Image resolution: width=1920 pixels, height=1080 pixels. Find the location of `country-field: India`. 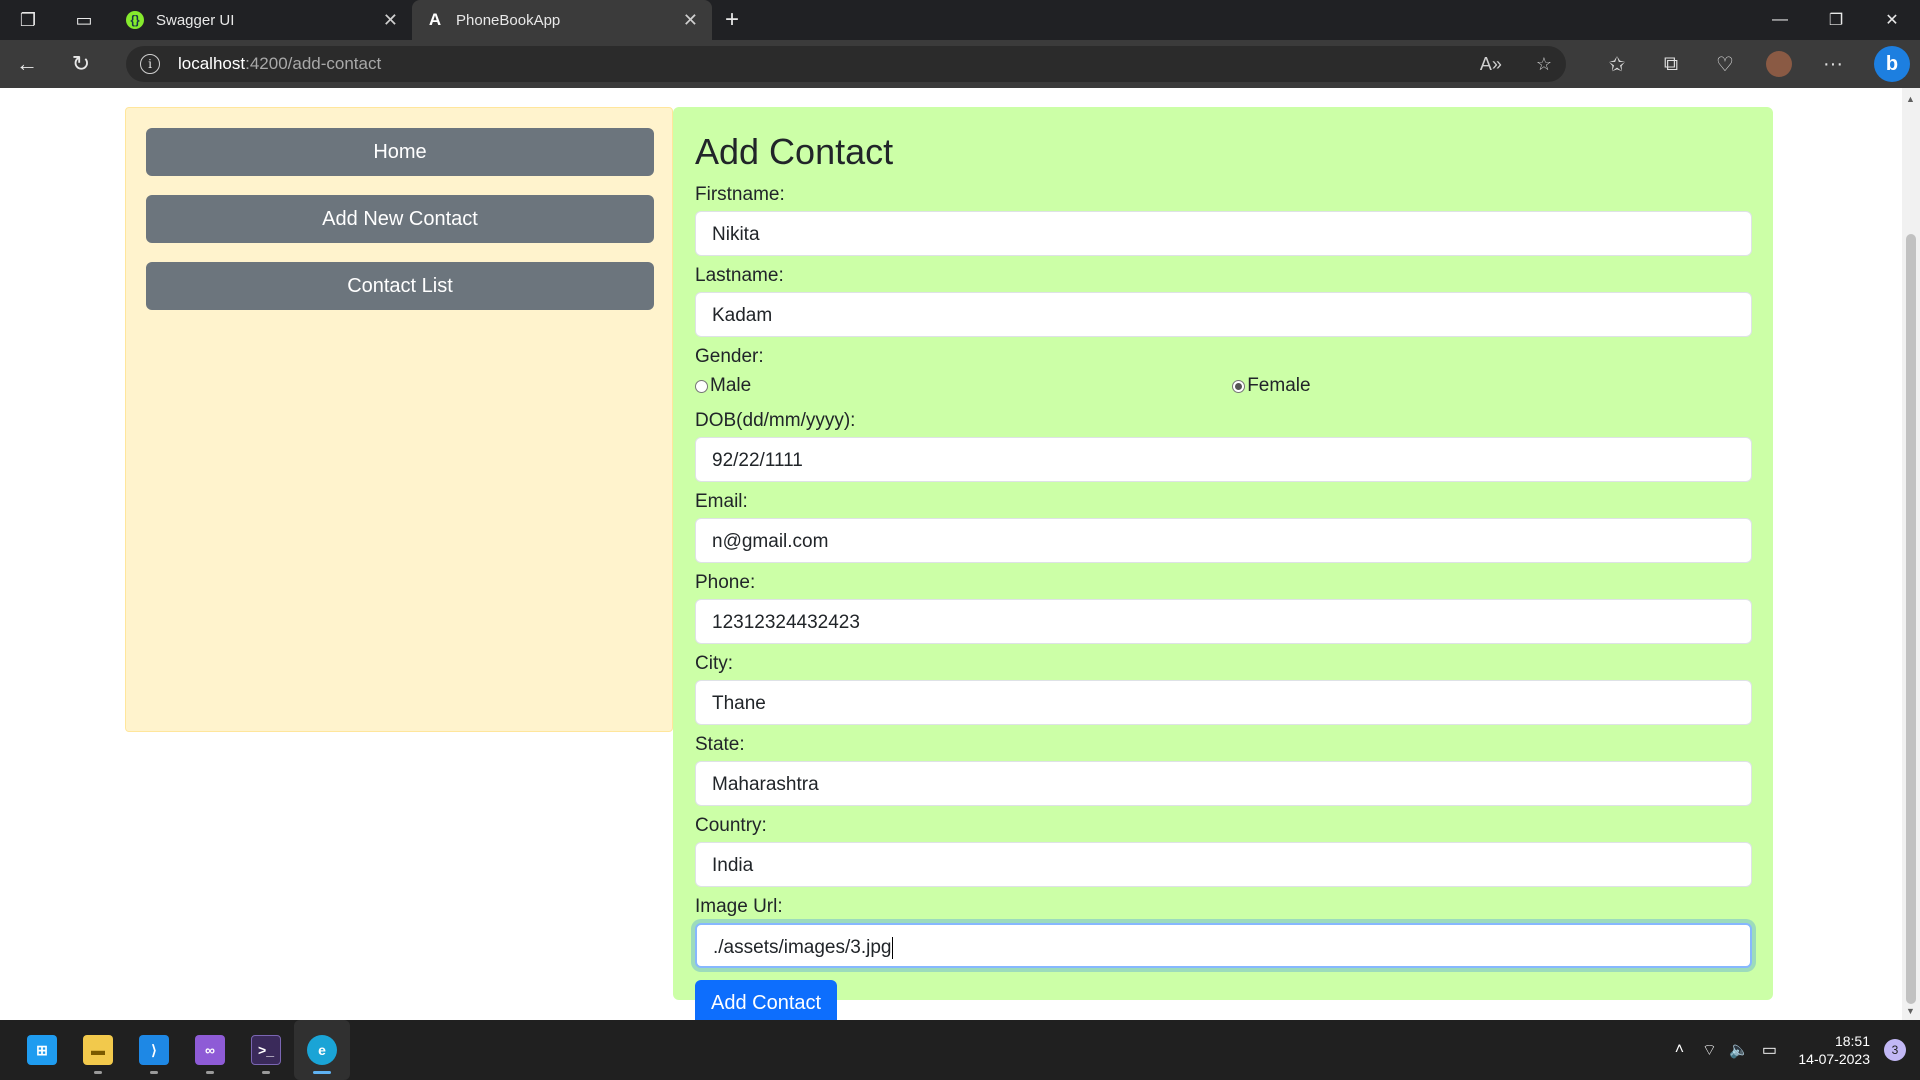

country-field: India is located at coordinates (1223, 864).